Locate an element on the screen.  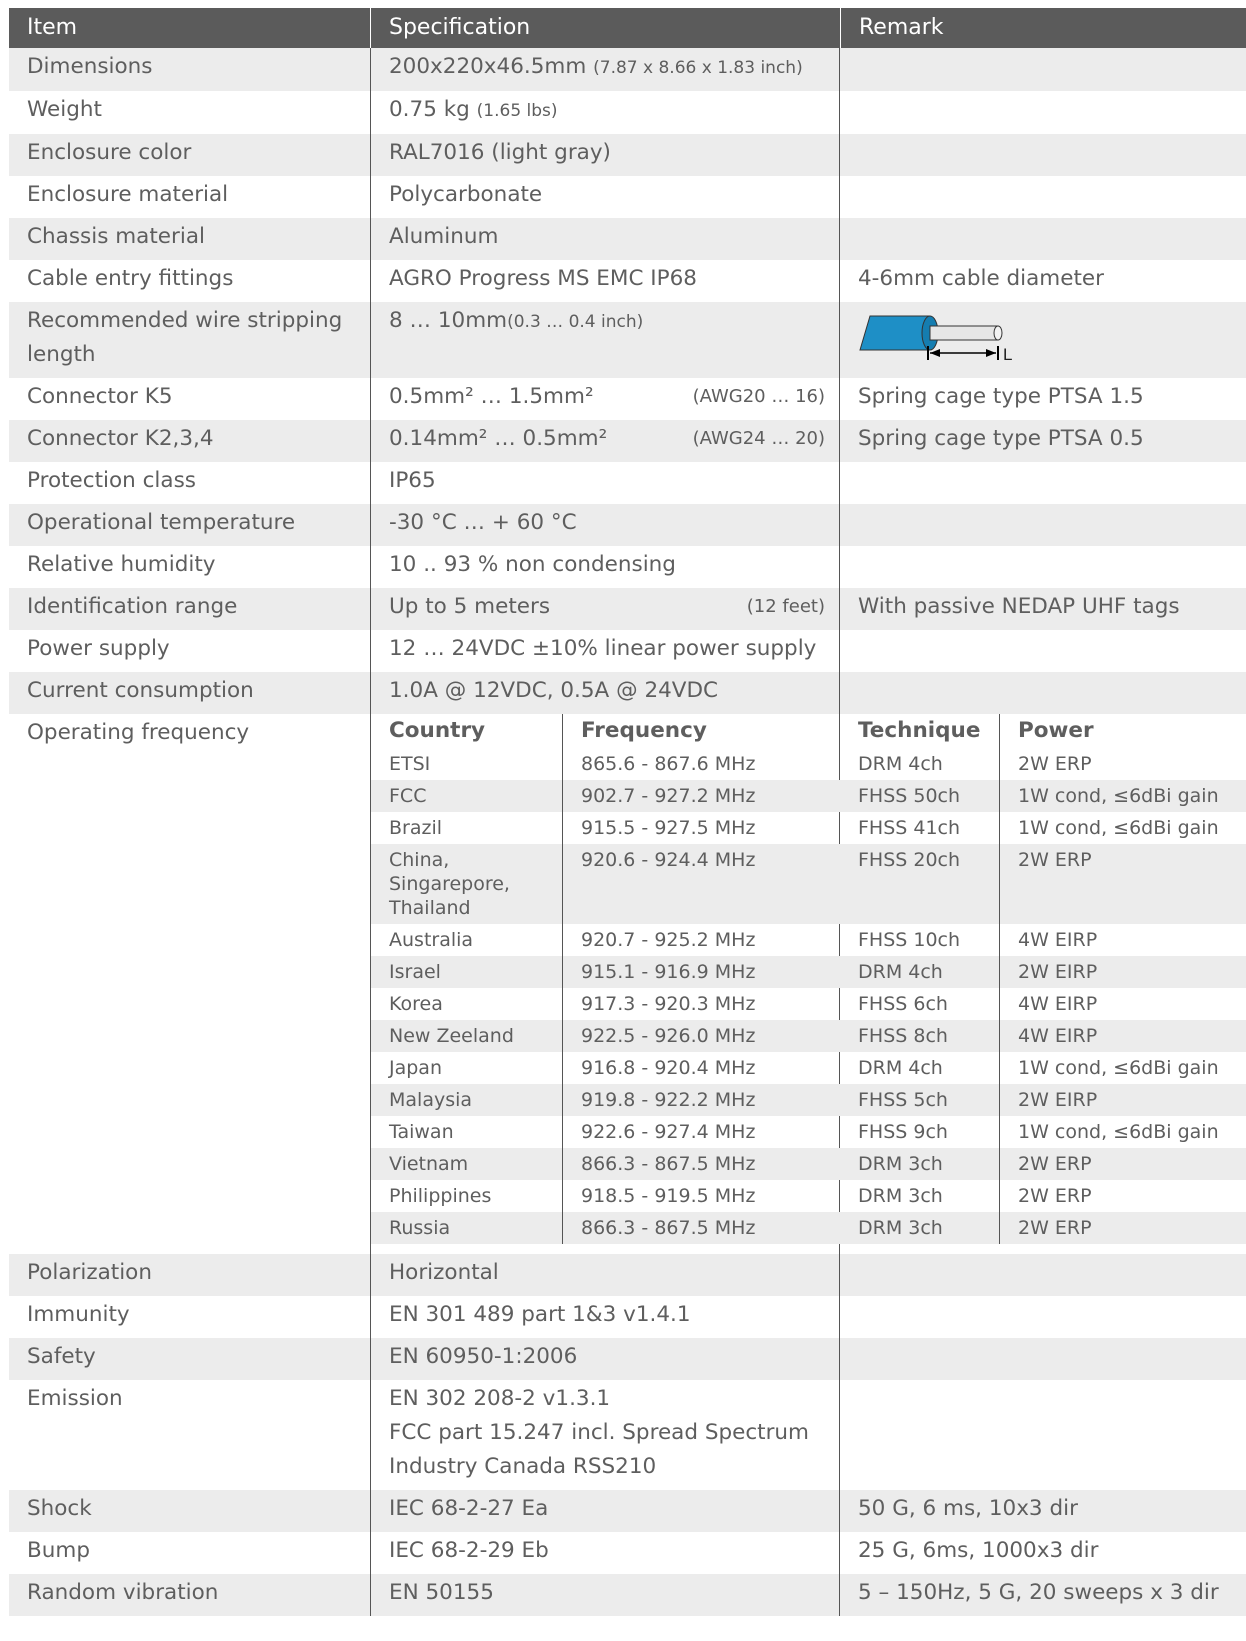
spec-cell: 8 … 10mm(0.3 … 0.4 inch) is located at coordinates (605, 340).